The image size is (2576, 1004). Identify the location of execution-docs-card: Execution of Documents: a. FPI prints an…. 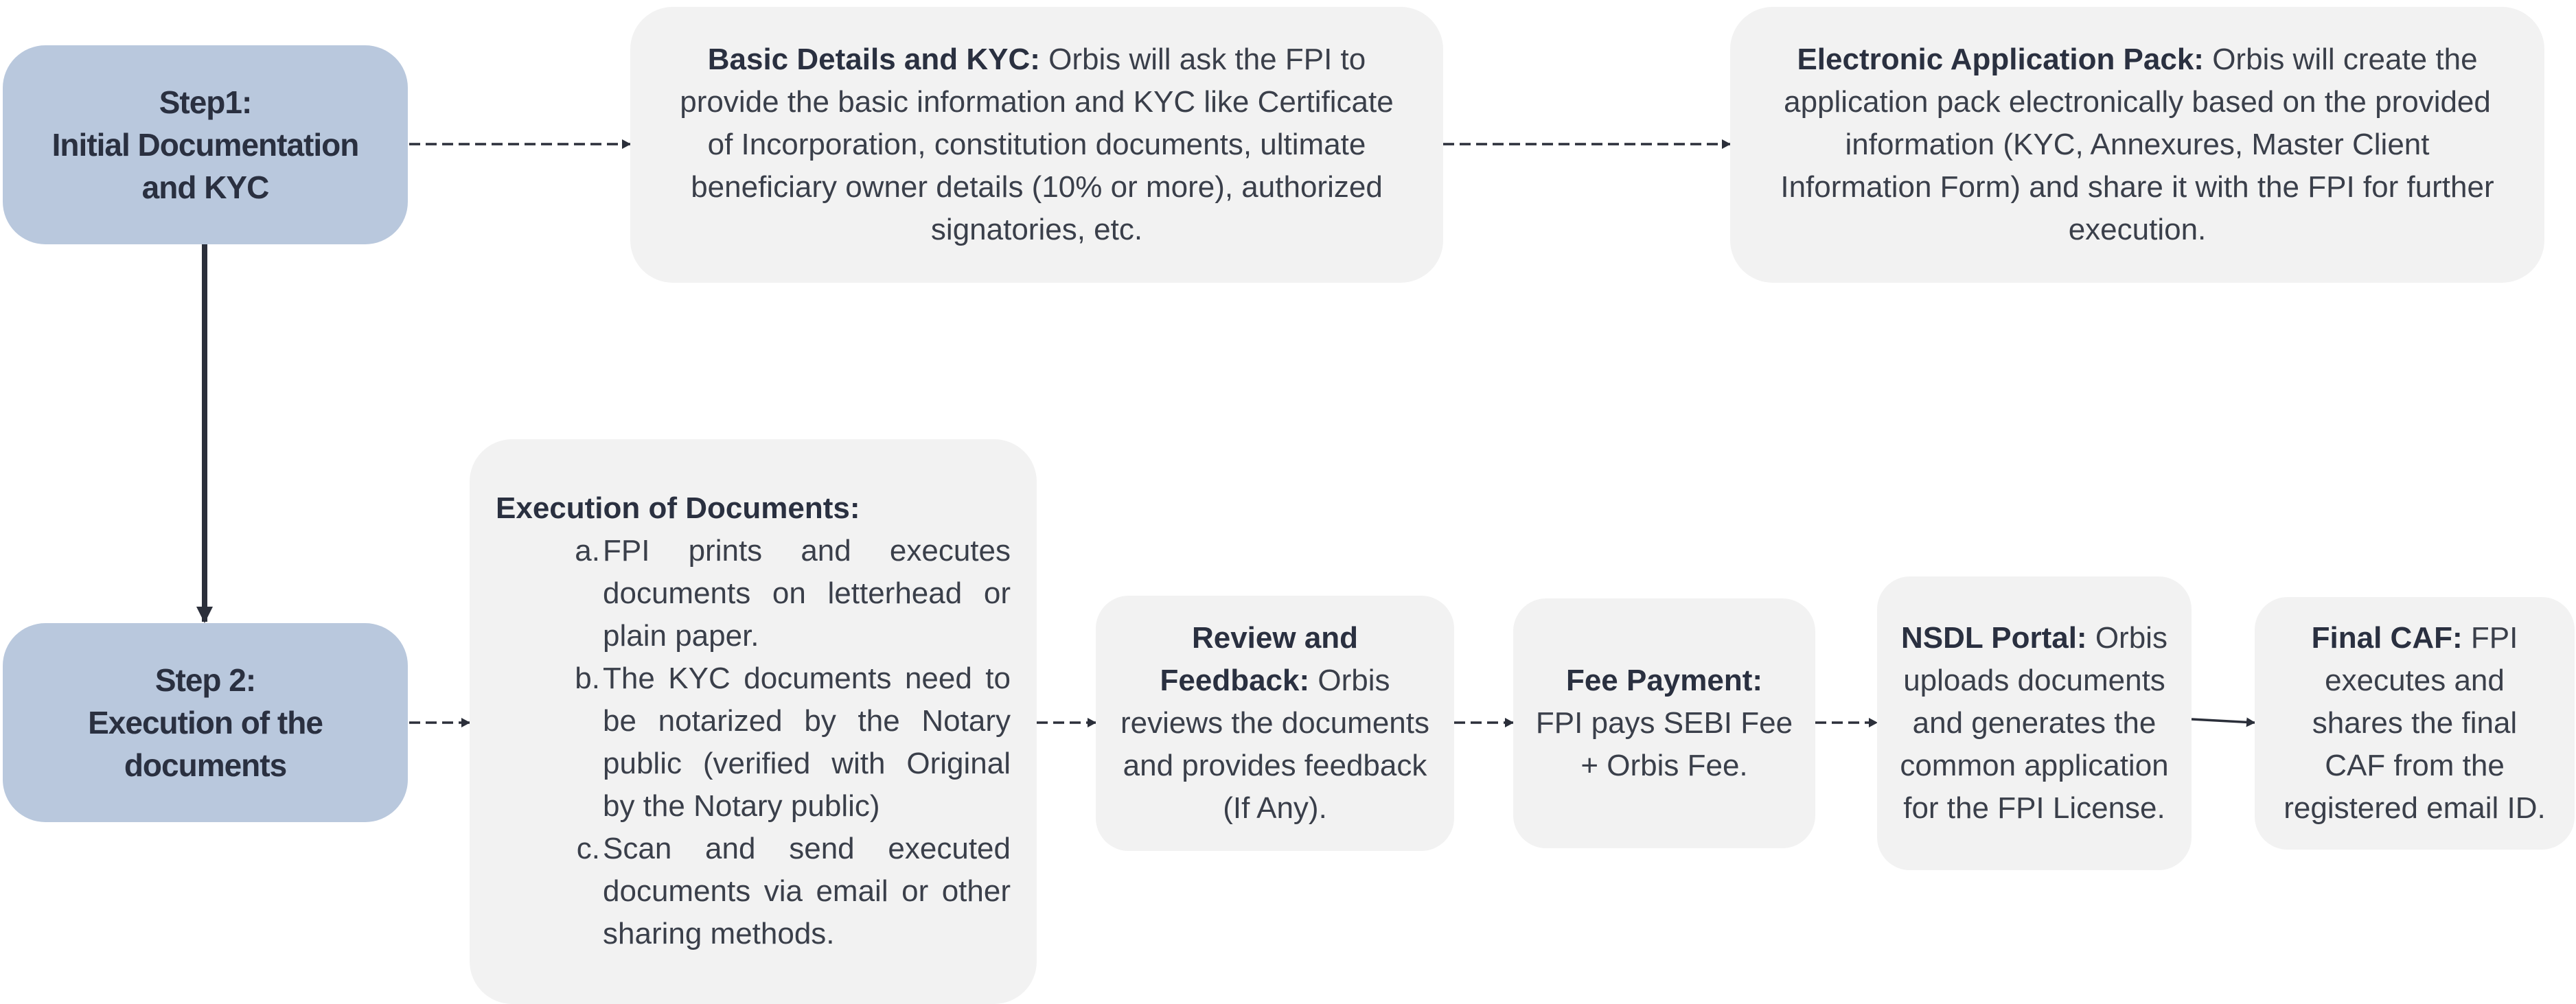
(754, 721).